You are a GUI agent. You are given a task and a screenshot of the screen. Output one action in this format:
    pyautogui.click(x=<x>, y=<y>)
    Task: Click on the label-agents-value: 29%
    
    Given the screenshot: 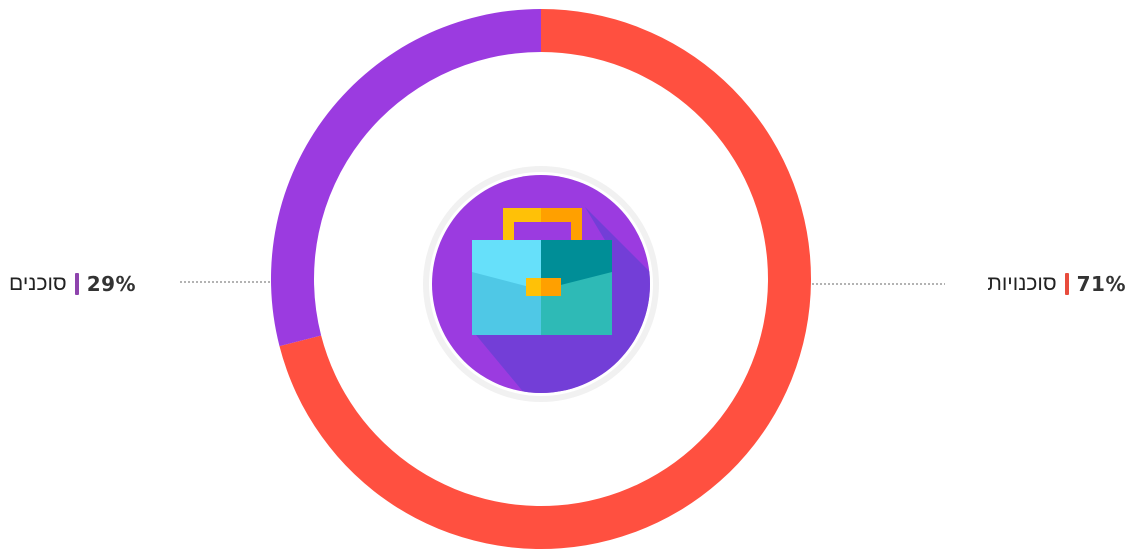 What is the action you would take?
    pyautogui.click(x=111, y=284)
    